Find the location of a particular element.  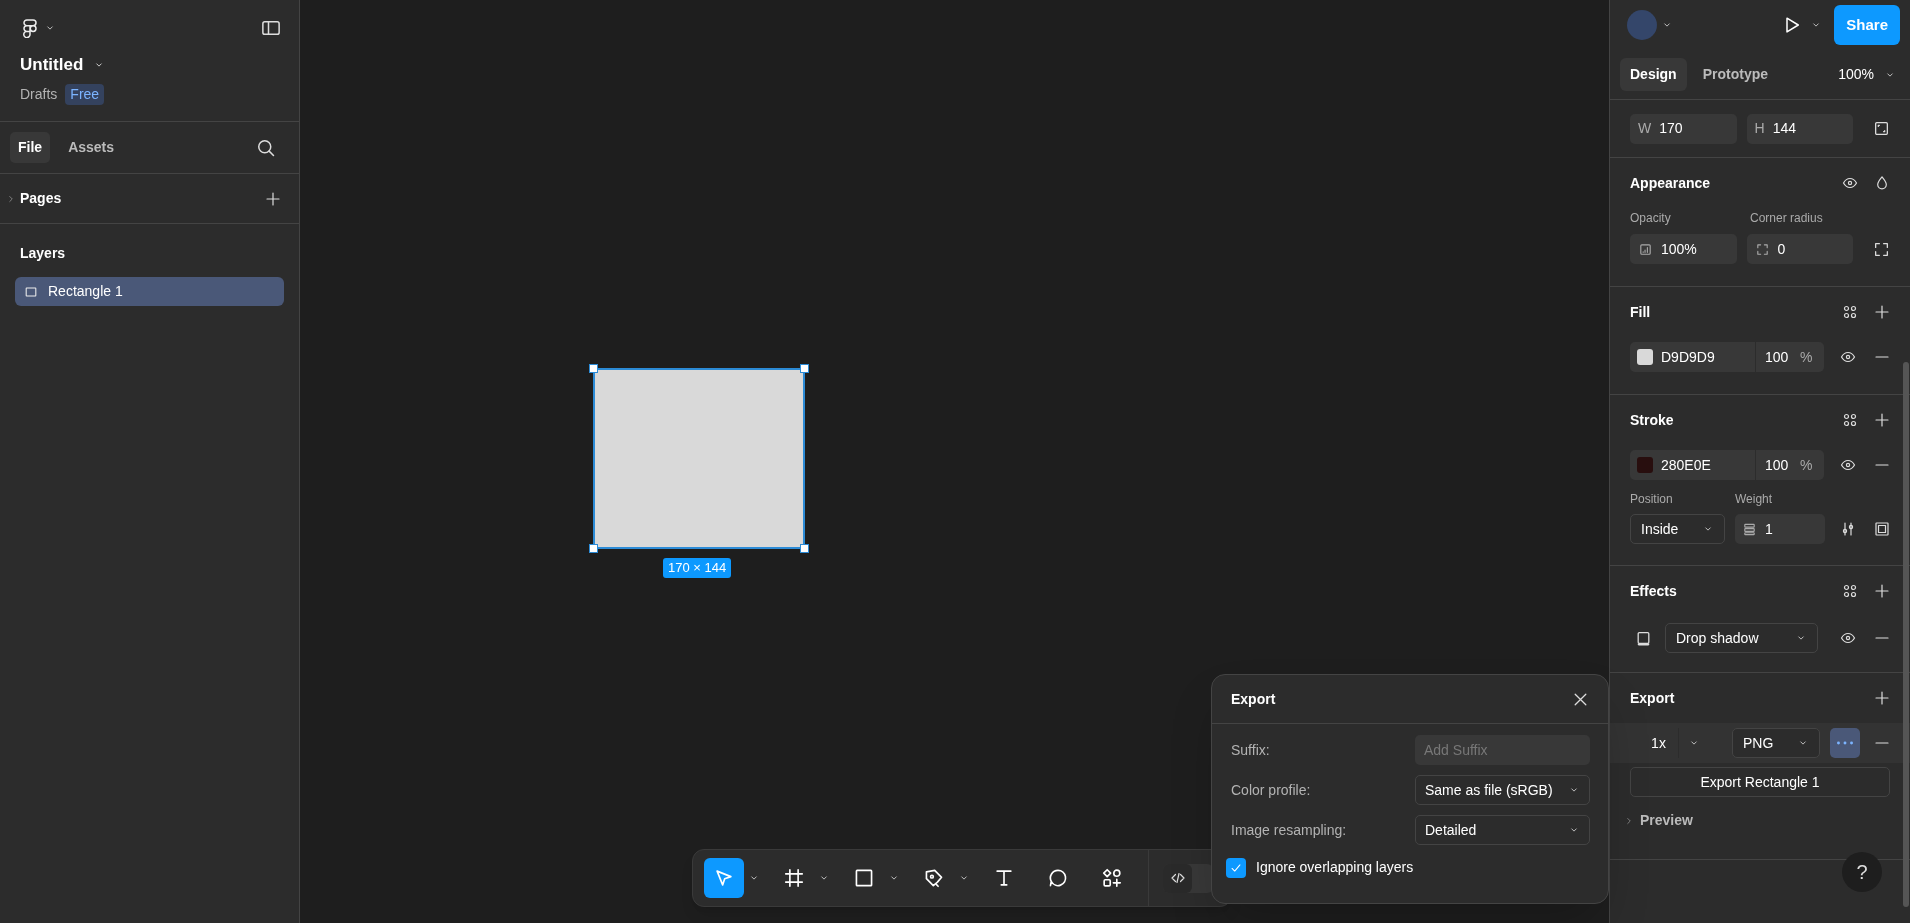

dimension-field: W 170 is located at coordinates (1683, 128).